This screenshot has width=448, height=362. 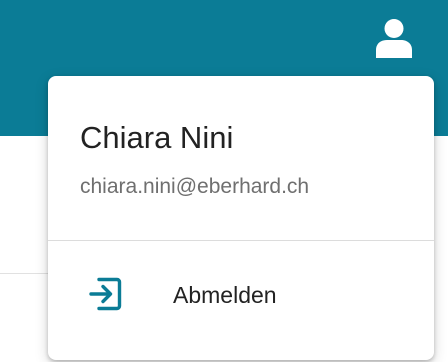 I want to click on page-divider, so click(x=24, y=273).